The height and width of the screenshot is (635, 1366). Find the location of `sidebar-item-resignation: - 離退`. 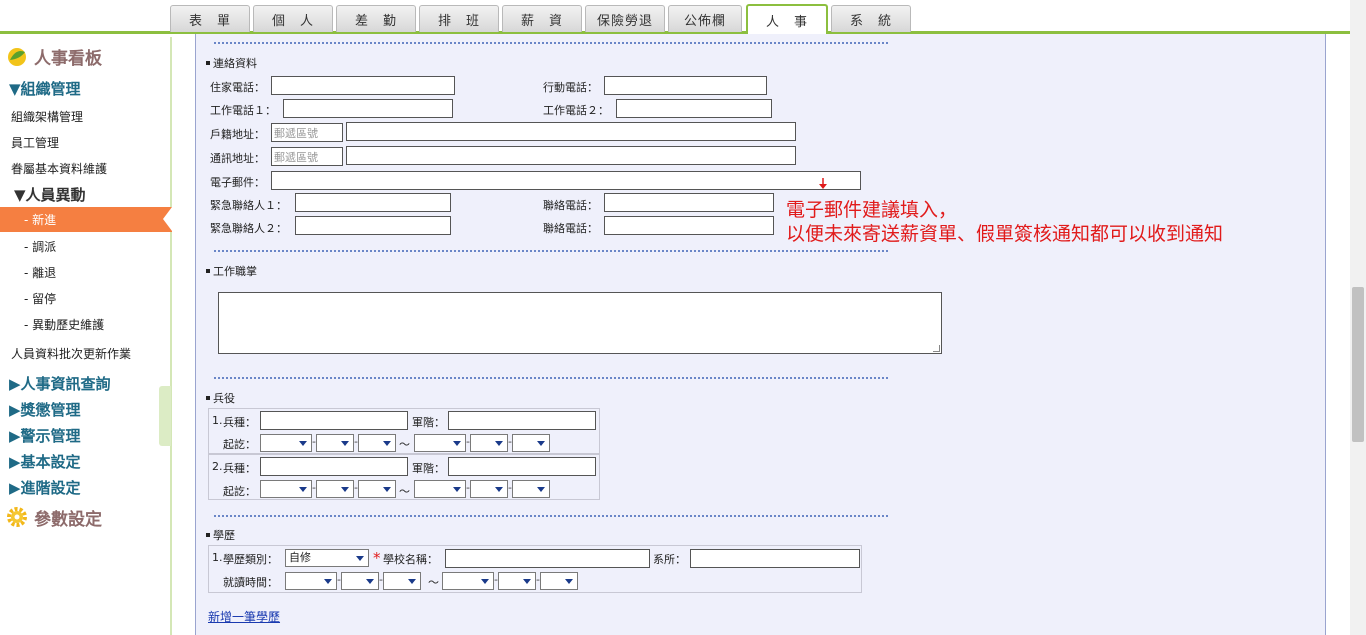

sidebar-item-resignation: - 離退 is located at coordinates (40, 272).